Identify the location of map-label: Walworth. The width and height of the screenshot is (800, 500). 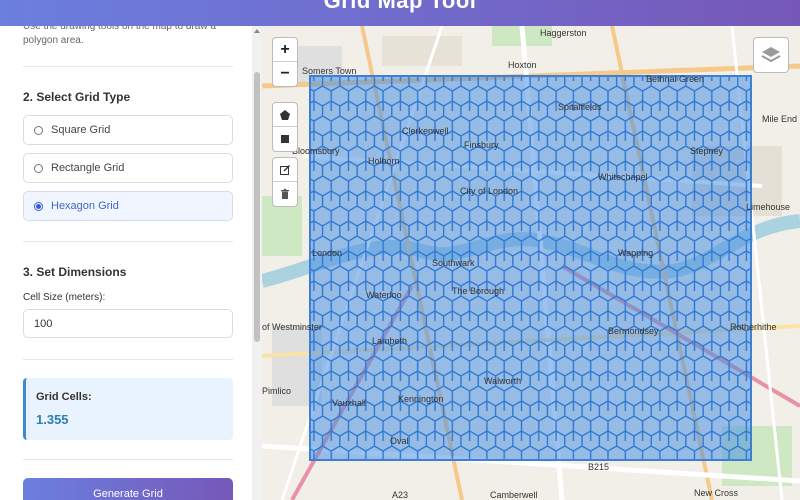
(503, 381).